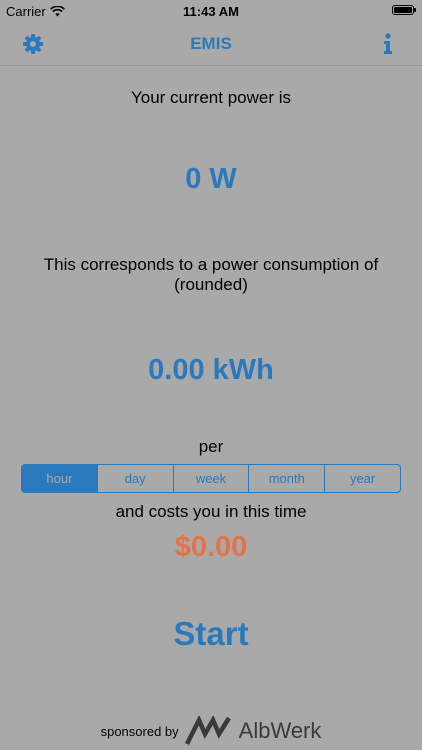 The image size is (422, 750). I want to click on consumption-value: 0.00 kWh, so click(211, 370).